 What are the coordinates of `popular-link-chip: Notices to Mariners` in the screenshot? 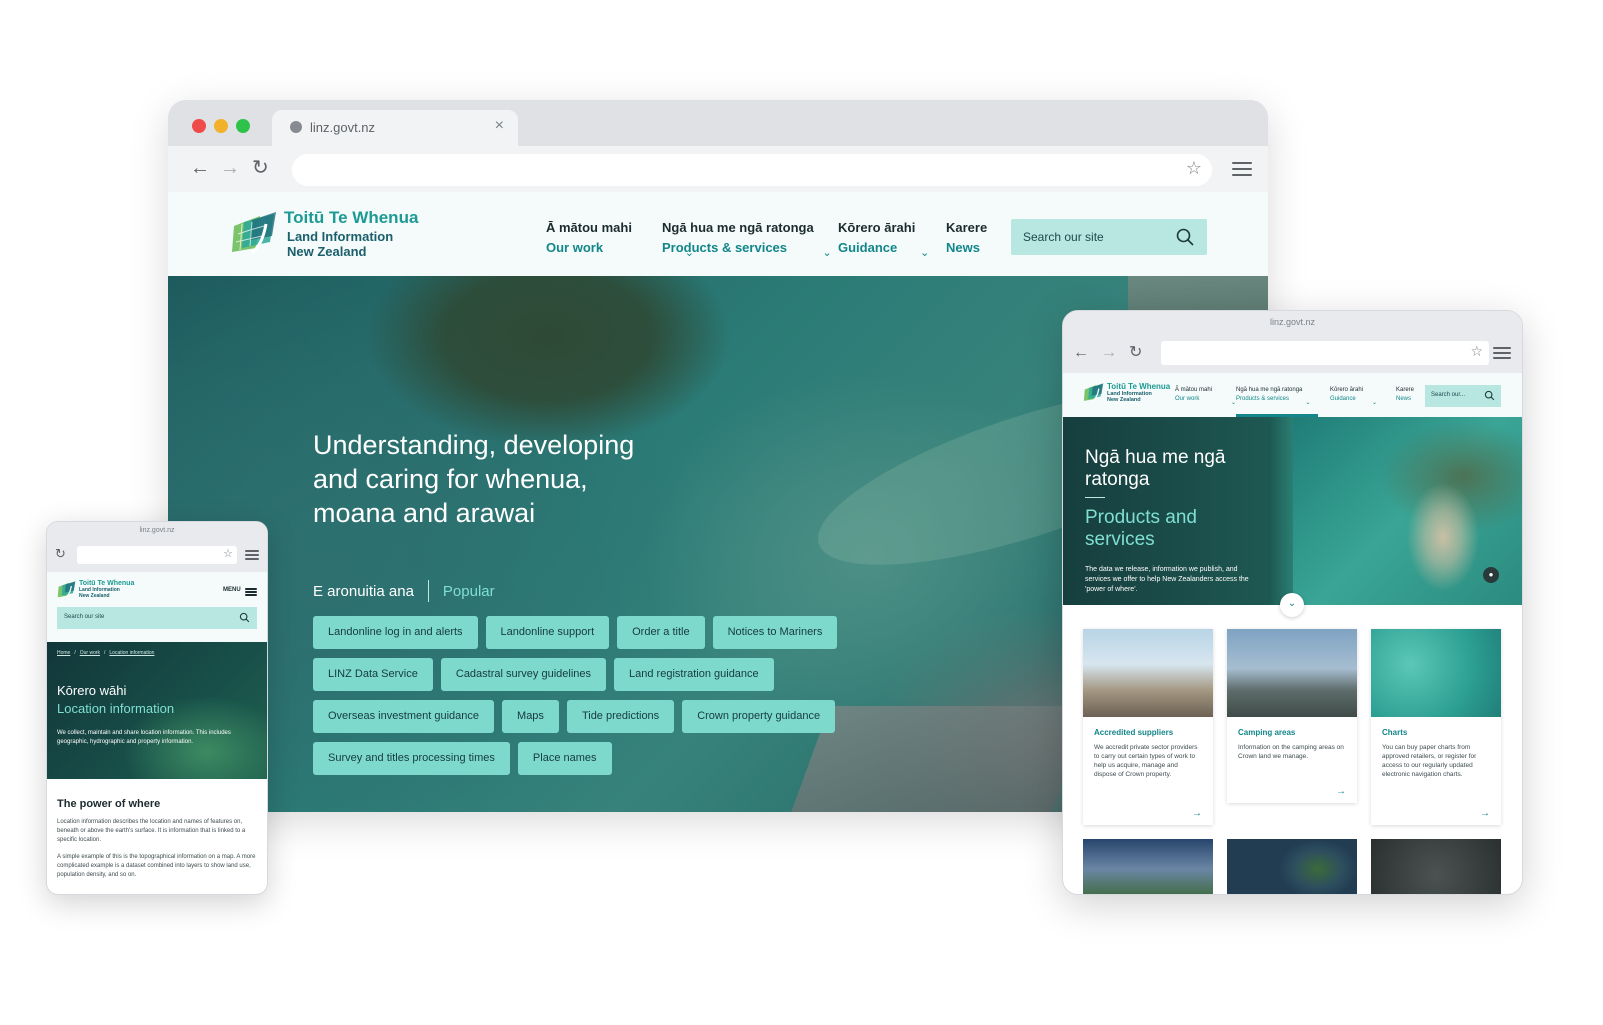 It's located at (775, 632).